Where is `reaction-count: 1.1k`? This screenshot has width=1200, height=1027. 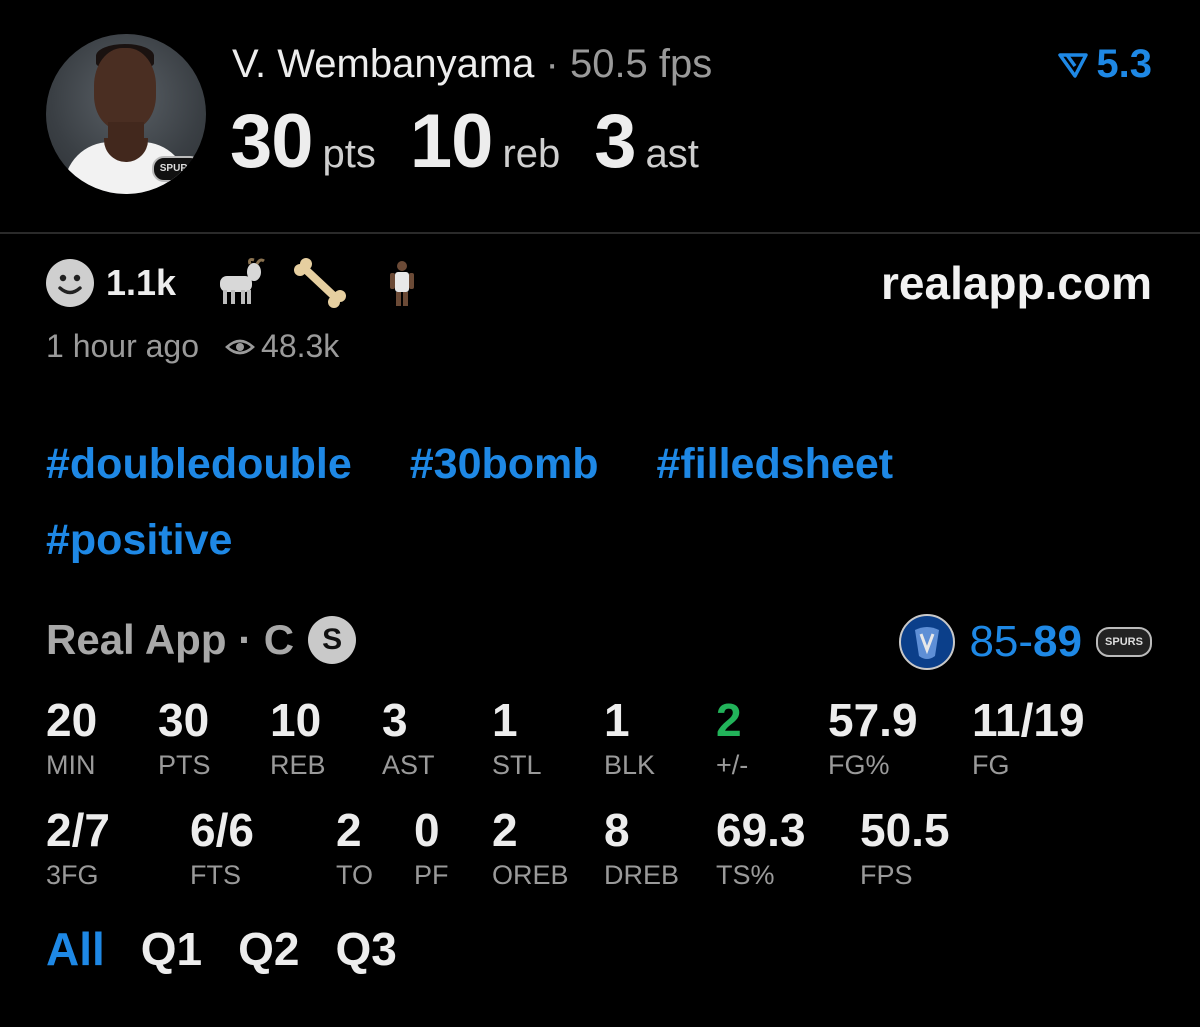 reaction-count: 1.1k is located at coordinates (141, 282).